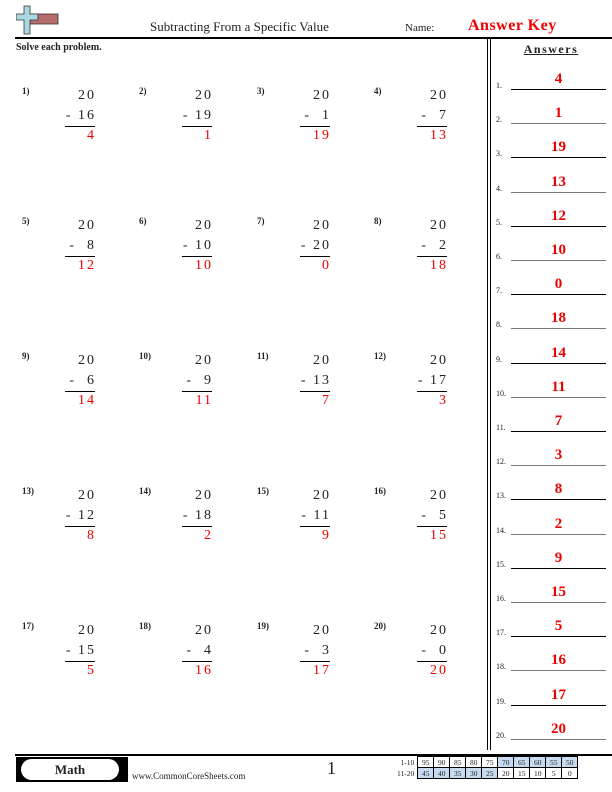 The height and width of the screenshot is (792, 612). Describe the element at coordinates (538, 762) in the screenshot. I see `score-cell: 60` at that location.